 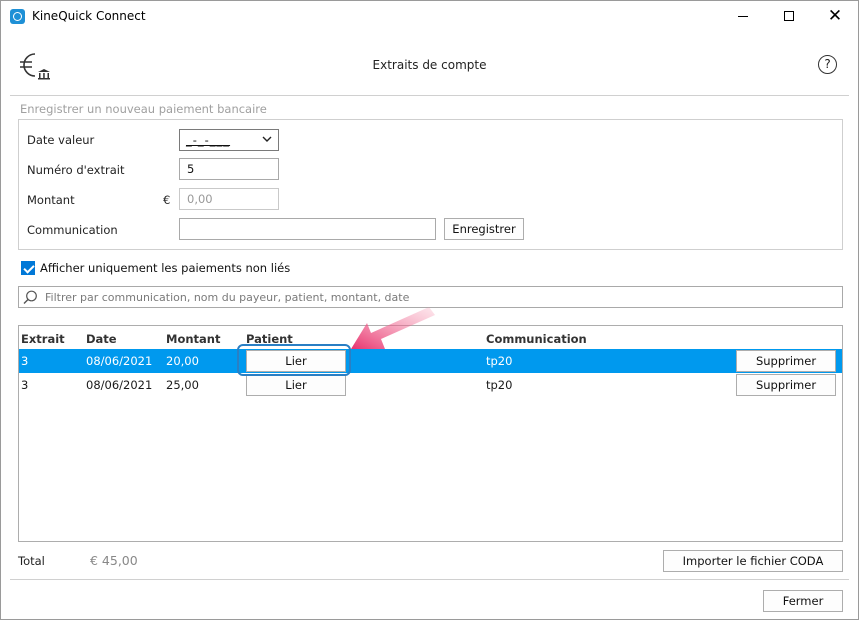 I want to click on page-title: Extraits de compte, so click(x=429, y=65).